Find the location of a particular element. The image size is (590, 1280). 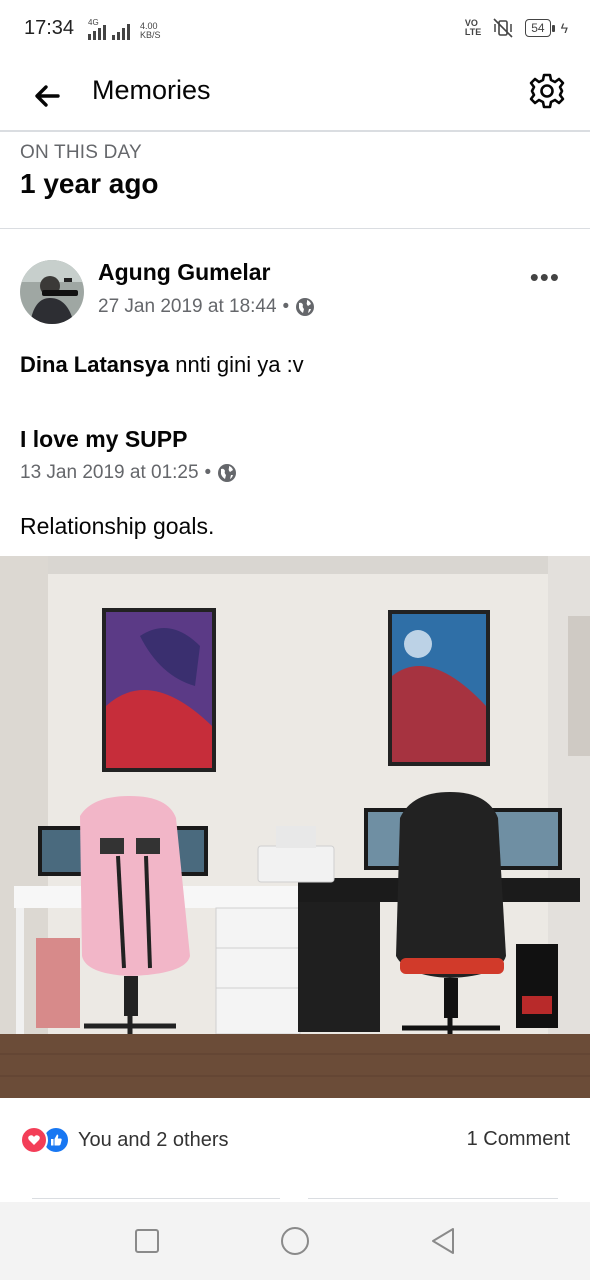

signal-icon is located at coordinates (121, 31).